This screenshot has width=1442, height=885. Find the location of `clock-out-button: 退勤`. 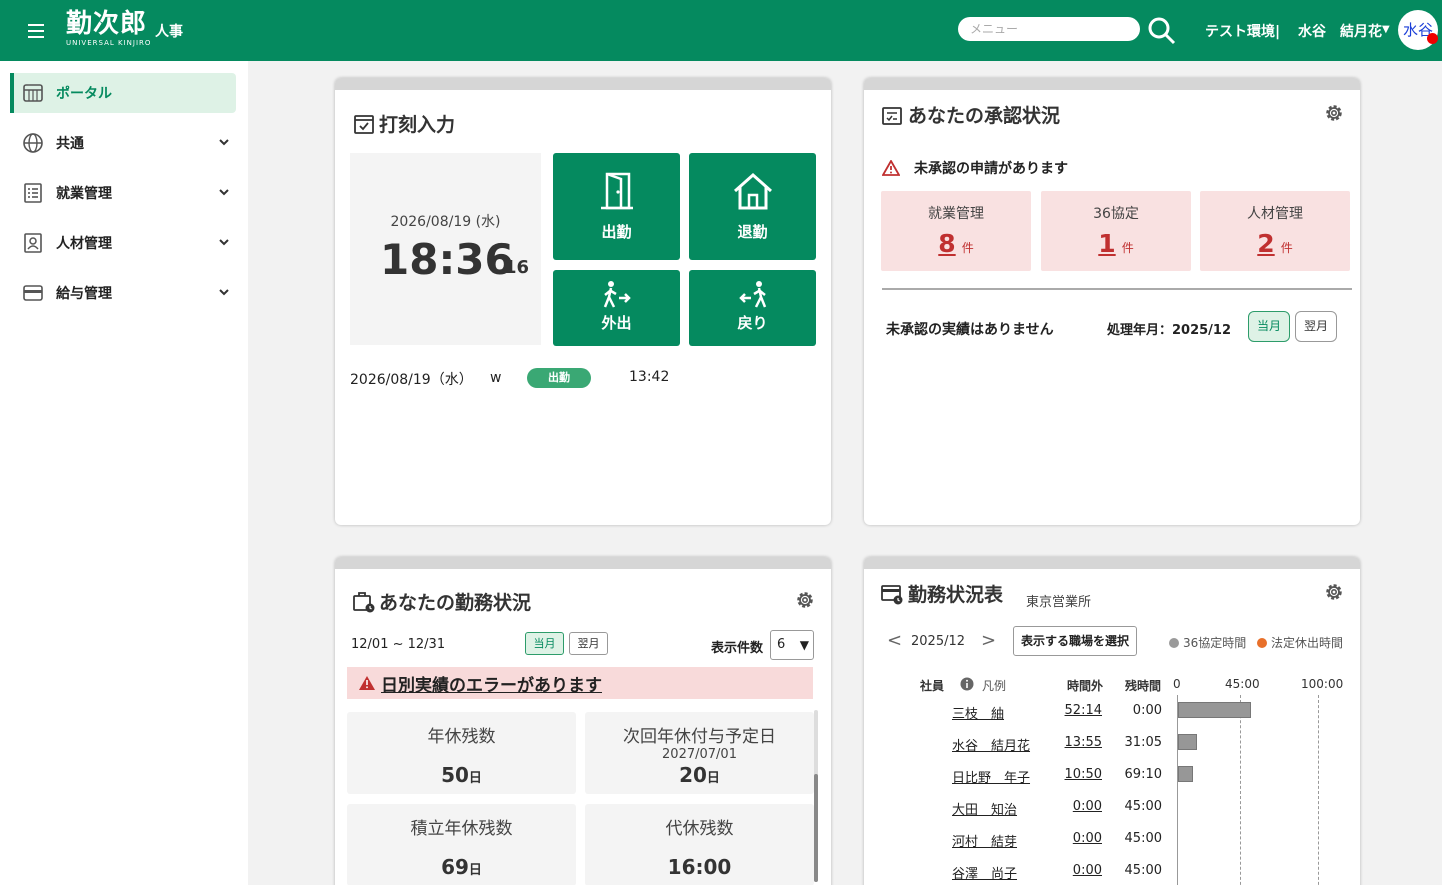

clock-out-button: 退勤 is located at coordinates (752, 206).